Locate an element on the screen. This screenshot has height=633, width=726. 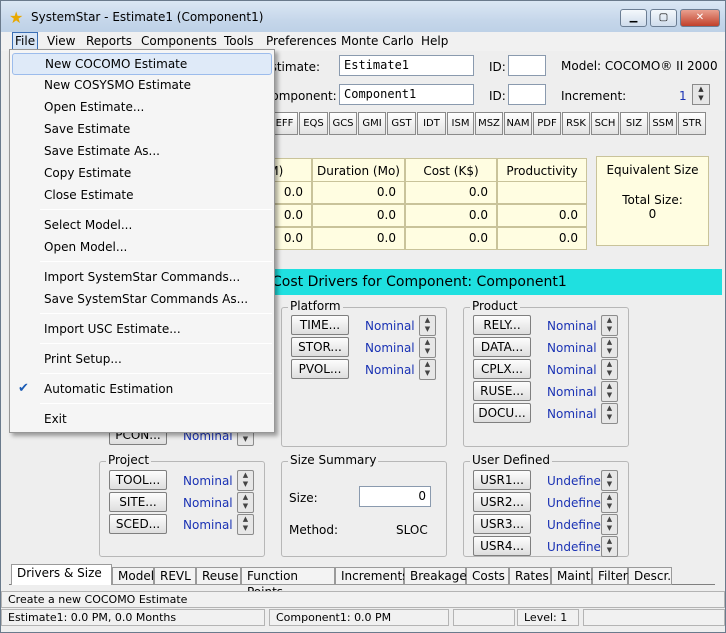
toolbar-ssm-button: SSM is located at coordinates (663, 123).